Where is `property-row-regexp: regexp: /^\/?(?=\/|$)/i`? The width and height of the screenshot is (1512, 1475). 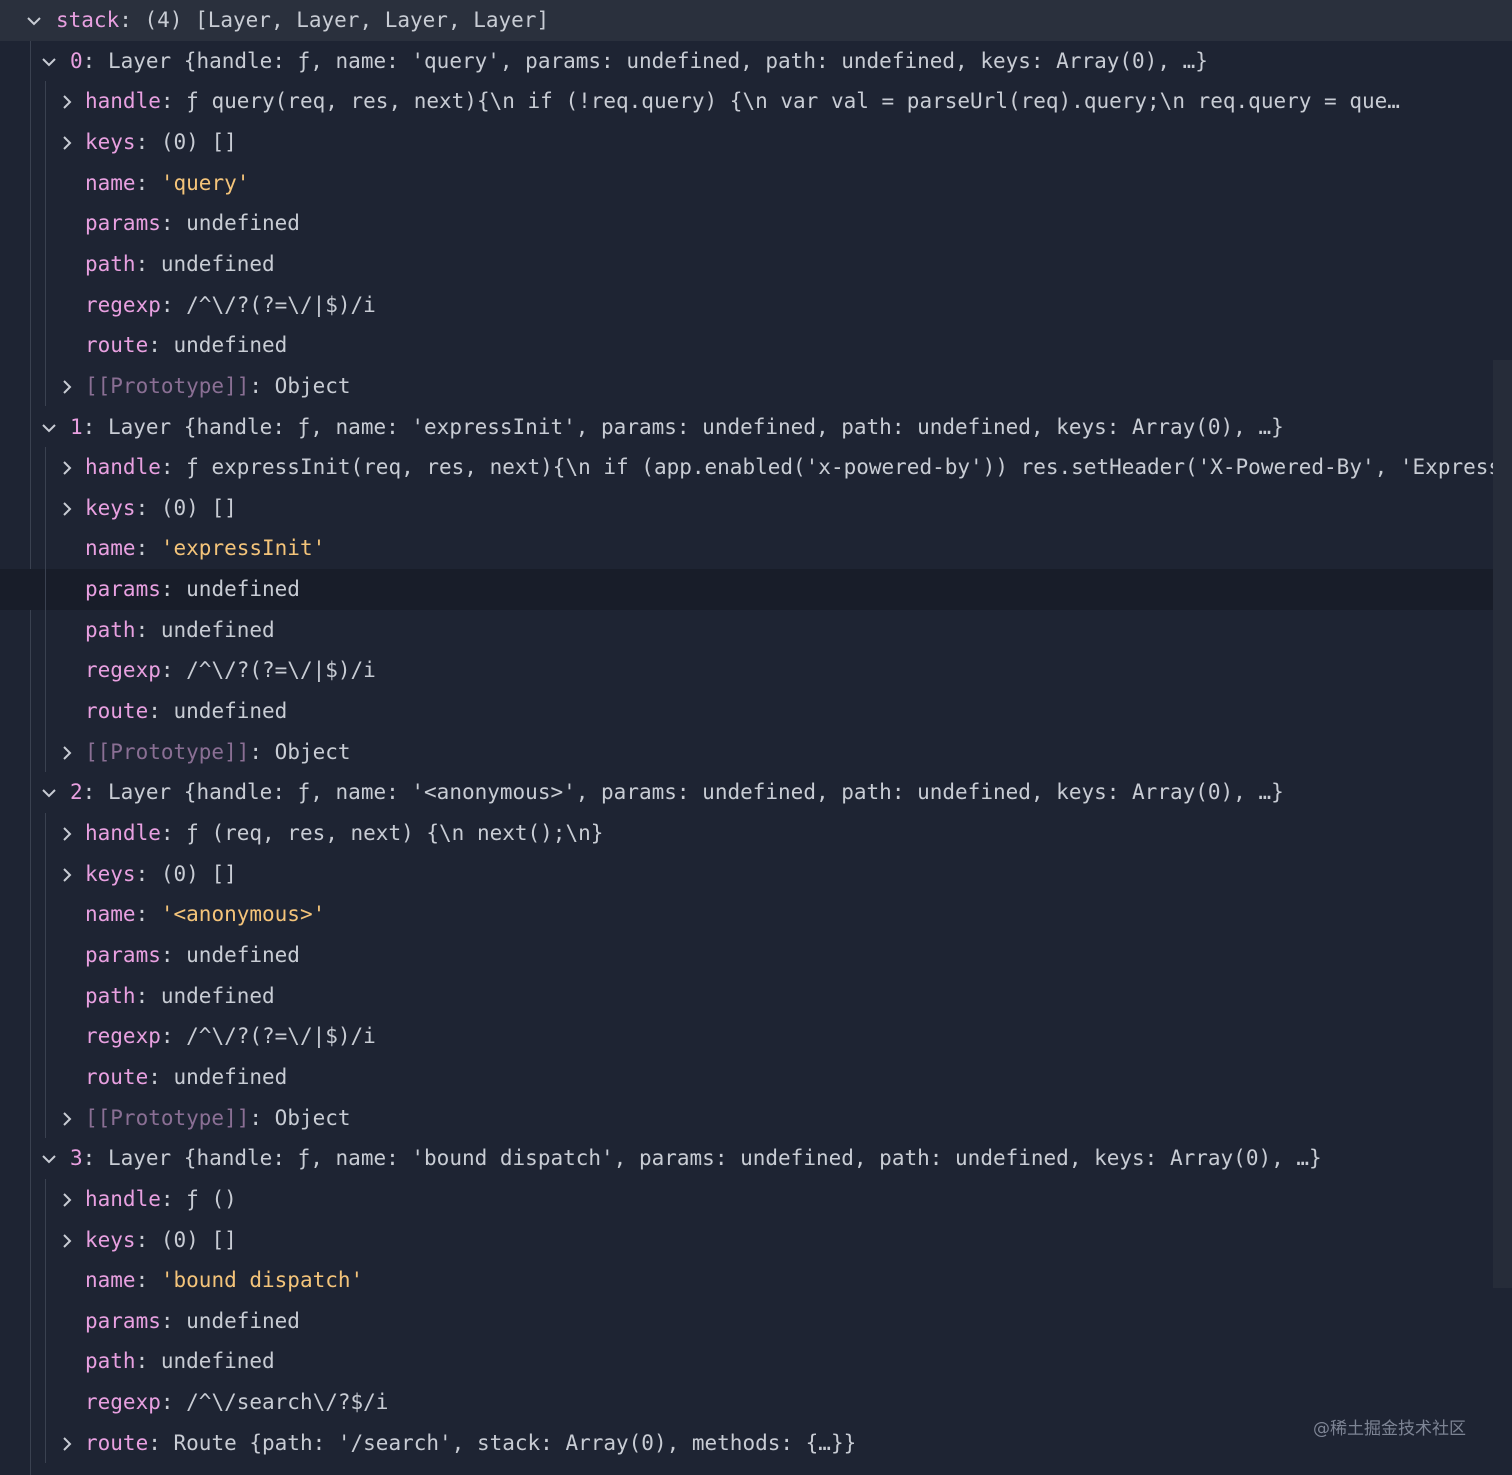
property-row-regexp: regexp: /^\/?(?=\/|$)/i is located at coordinates (230, 1036).